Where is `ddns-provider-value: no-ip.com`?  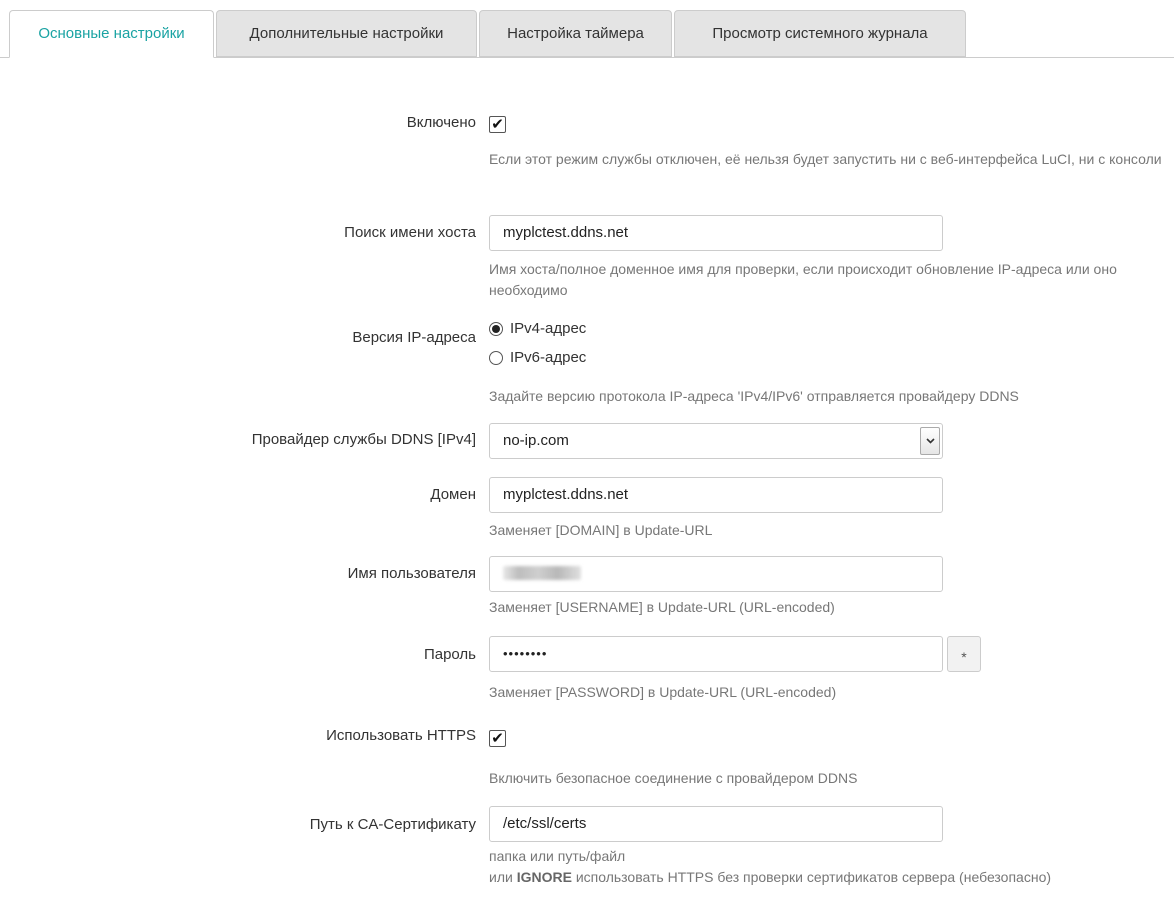
ddns-provider-value: no-ip.com is located at coordinates (536, 440).